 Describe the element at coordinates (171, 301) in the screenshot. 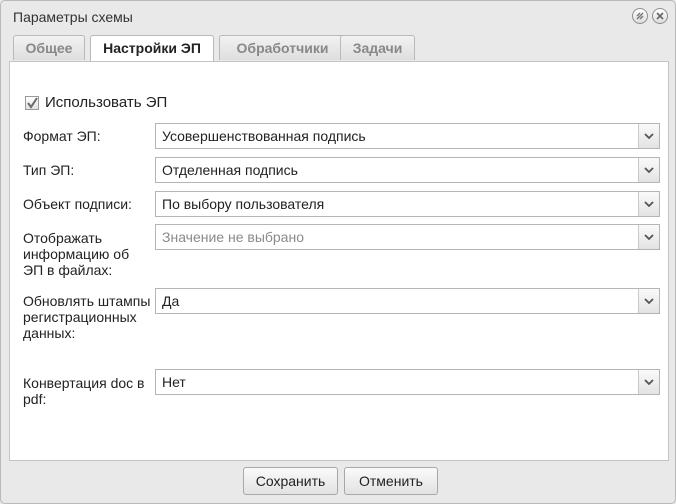

I see `update-value: Да` at that location.